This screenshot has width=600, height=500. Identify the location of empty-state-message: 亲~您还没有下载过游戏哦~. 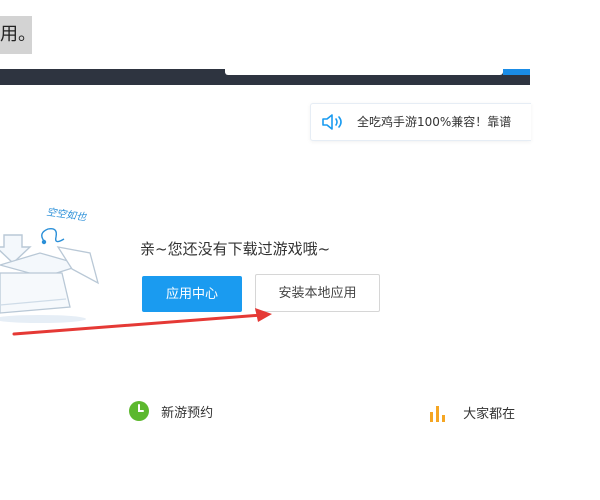
(235, 249).